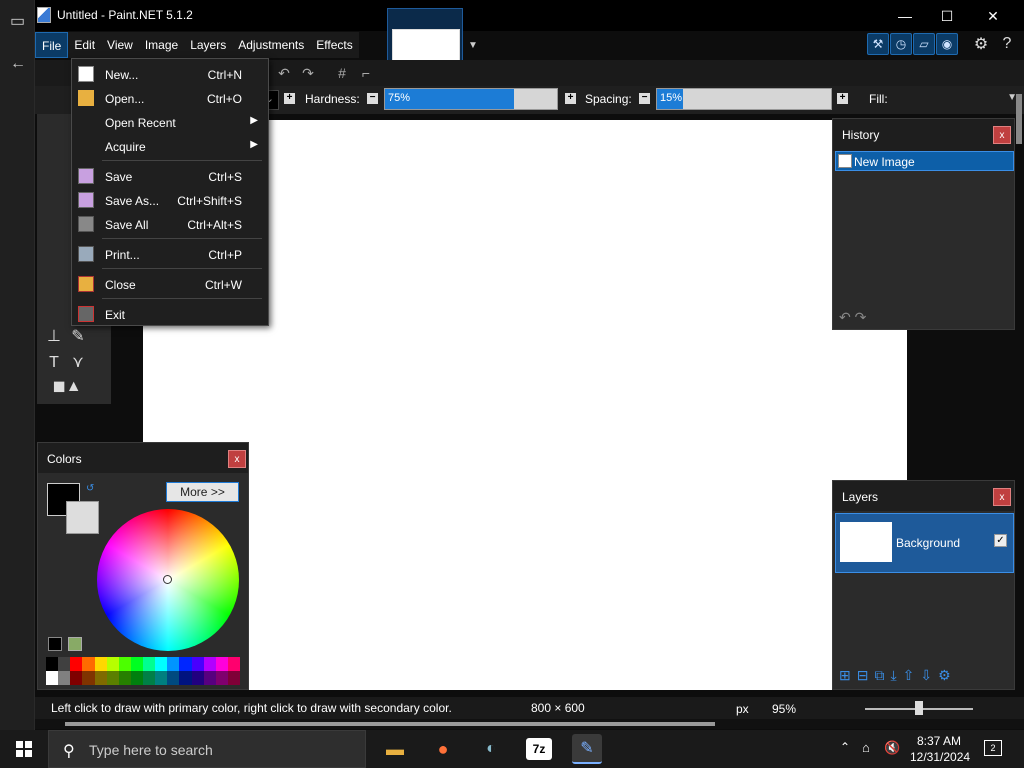 Image resolution: width=1024 pixels, height=768 pixels. I want to click on minimize-button: —, so click(905, 16).